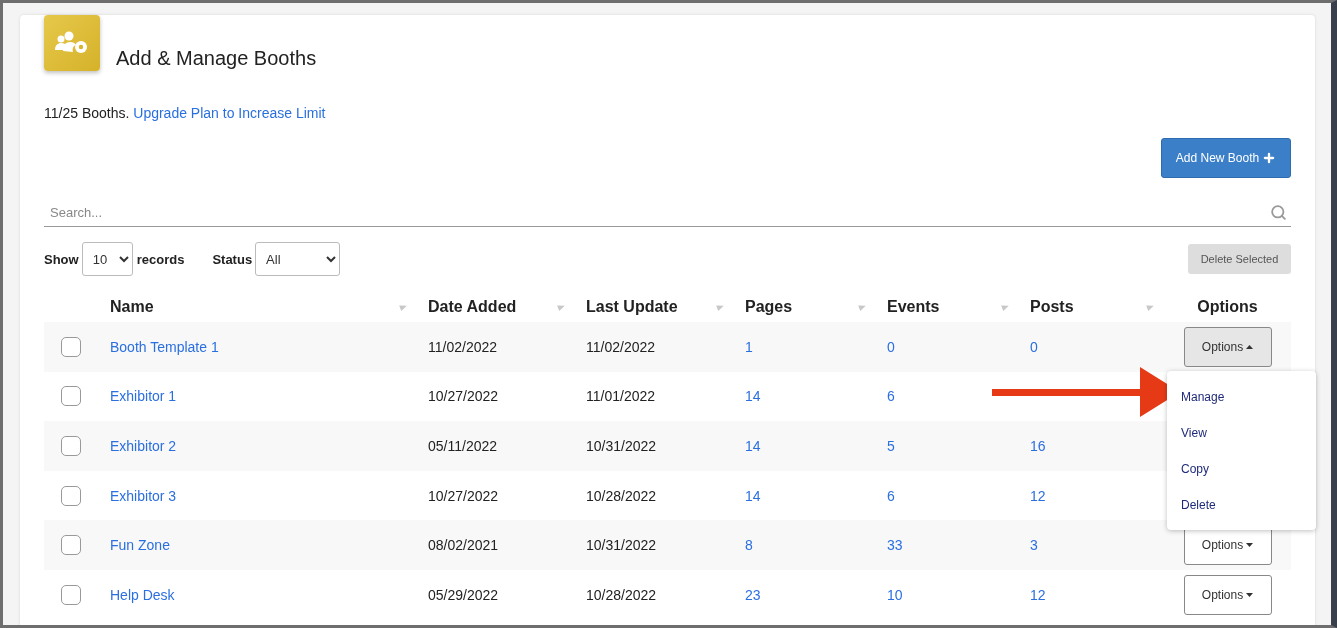 Image resolution: width=1337 pixels, height=628 pixels. I want to click on search-icon, so click(1278, 212).